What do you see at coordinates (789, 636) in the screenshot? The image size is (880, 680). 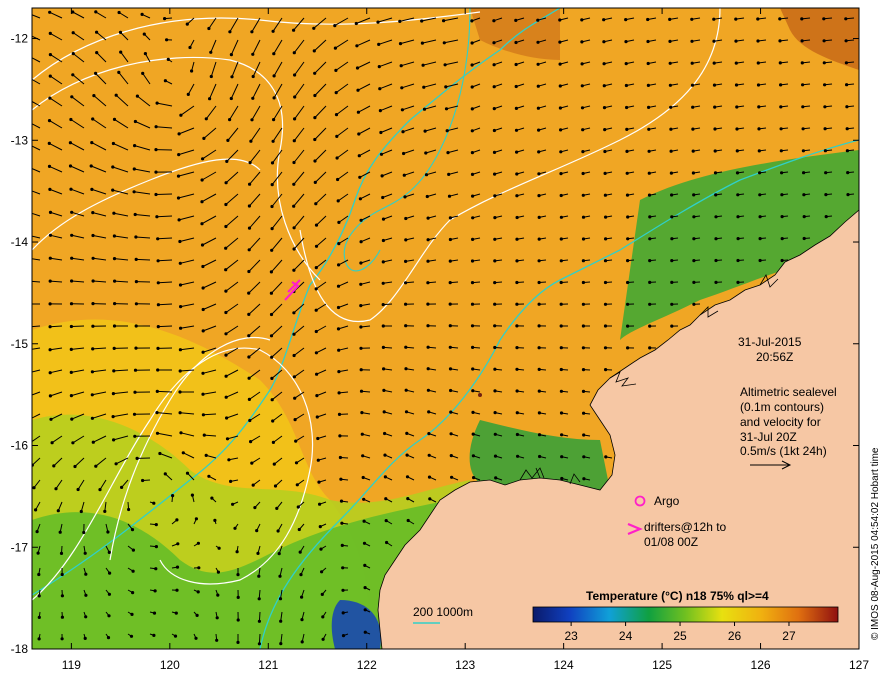 I see `colorbar-tick-label: 27` at bounding box center [789, 636].